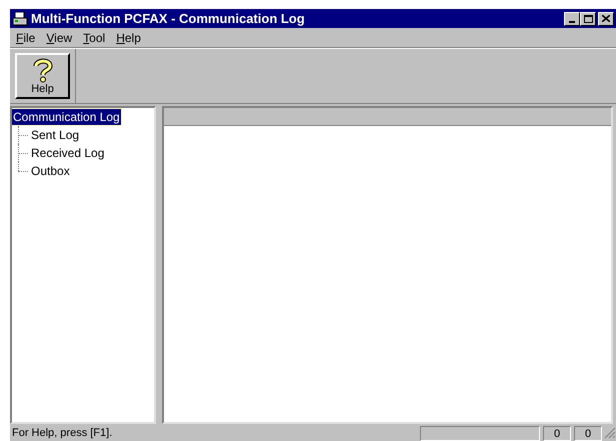  What do you see at coordinates (68, 153) in the screenshot?
I see `tree-item: Received Log` at bounding box center [68, 153].